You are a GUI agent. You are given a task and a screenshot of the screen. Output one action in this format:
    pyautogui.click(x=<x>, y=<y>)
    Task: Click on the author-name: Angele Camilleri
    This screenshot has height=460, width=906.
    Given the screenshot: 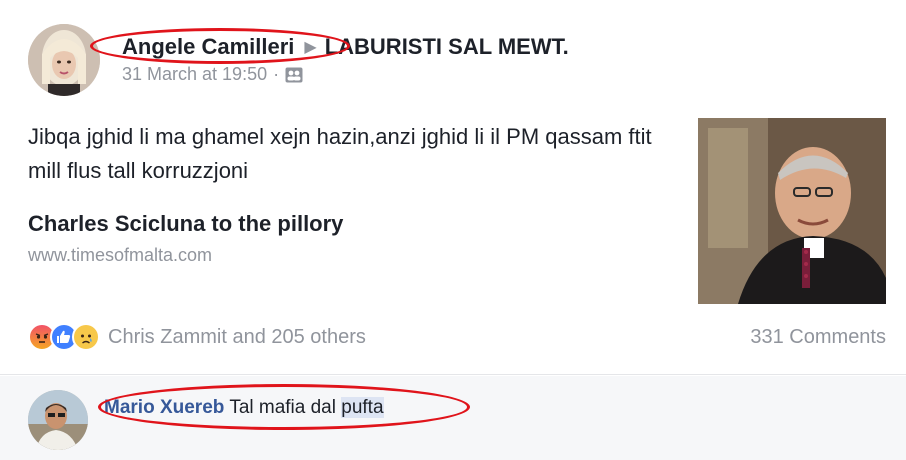 What is the action you would take?
    pyautogui.click(x=208, y=47)
    